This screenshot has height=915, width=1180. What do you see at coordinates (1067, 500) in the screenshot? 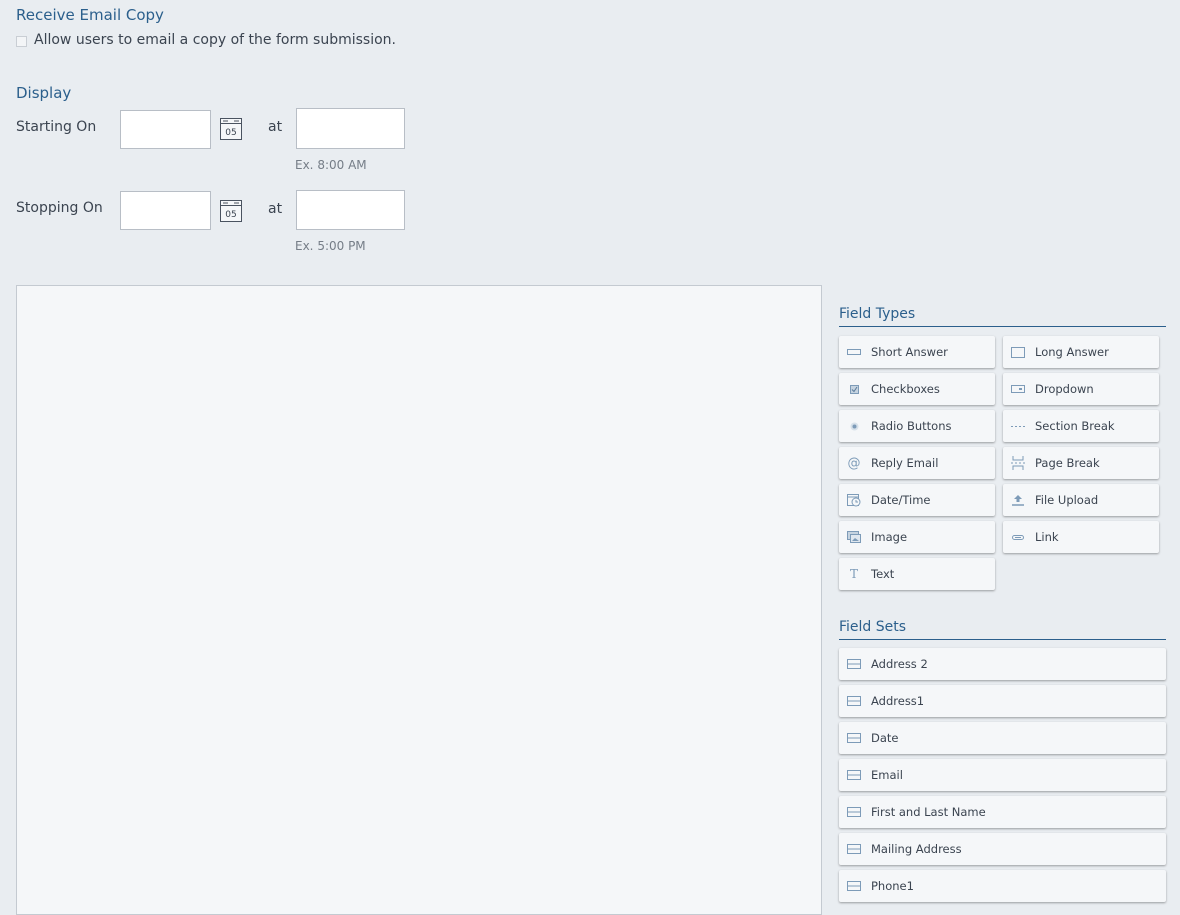
I see `field-type-label: File Upload` at bounding box center [1067, 500].